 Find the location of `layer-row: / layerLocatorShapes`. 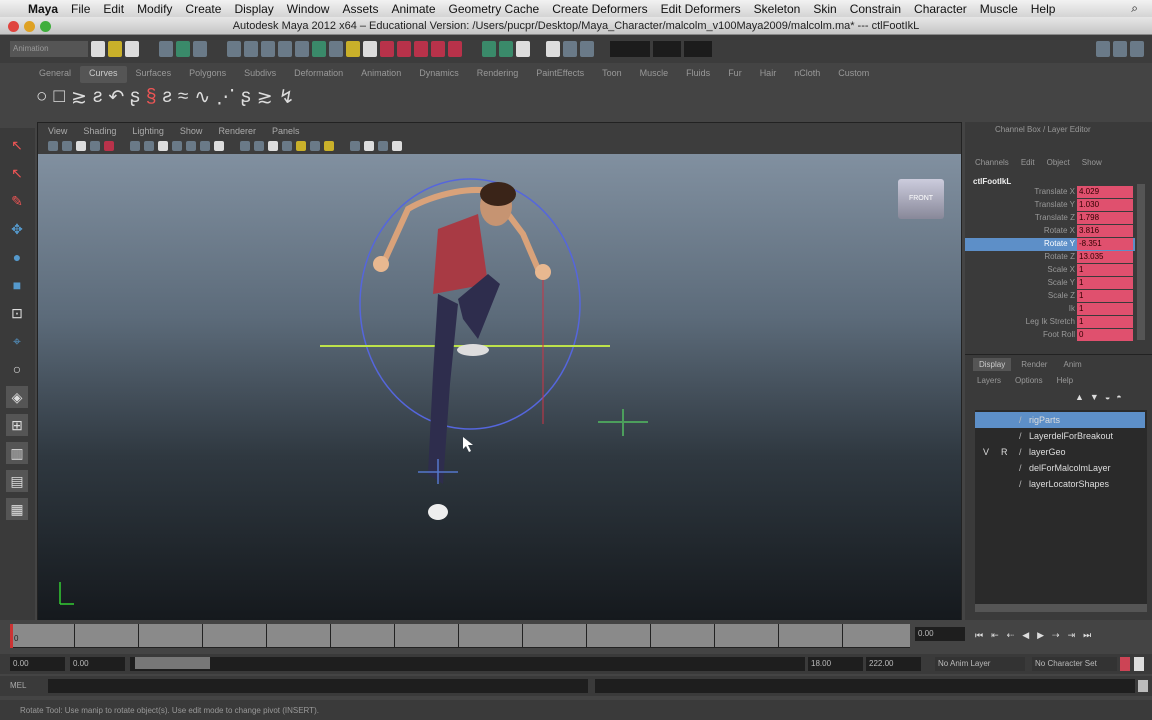

layer-row: / layerLocatorShapes is located at coordinates (1060, 484).